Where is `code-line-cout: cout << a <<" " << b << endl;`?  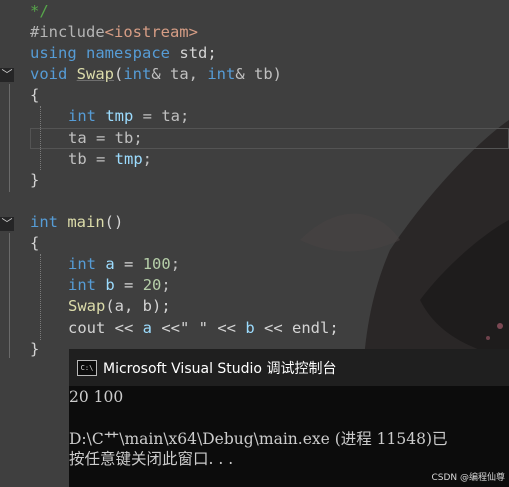 code-line-cout: cout << a <<" " << b << endl; is located at coordinates (203, 328).